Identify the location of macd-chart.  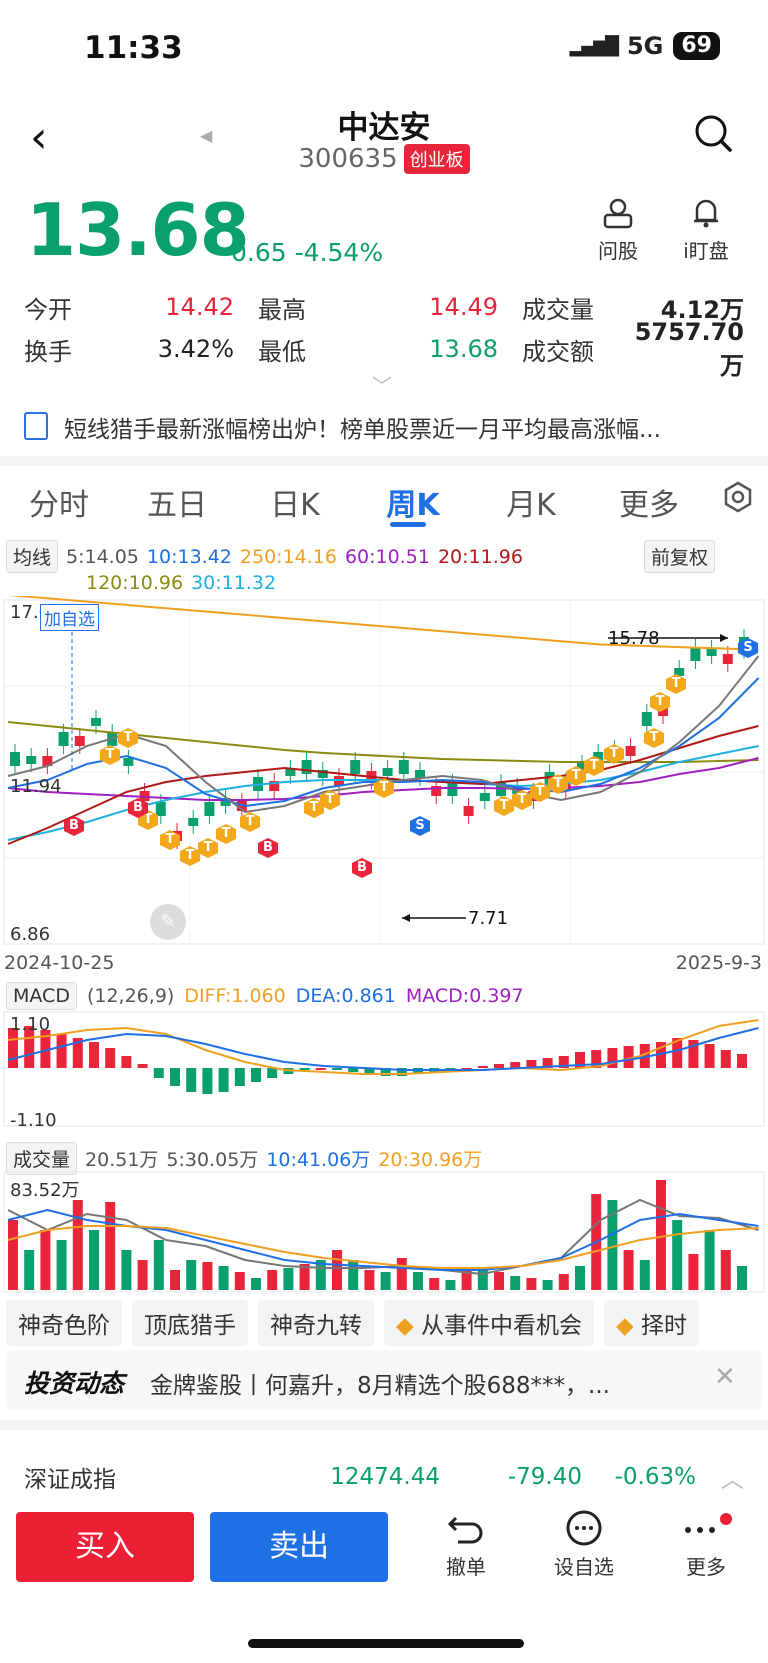
(384, 1070).